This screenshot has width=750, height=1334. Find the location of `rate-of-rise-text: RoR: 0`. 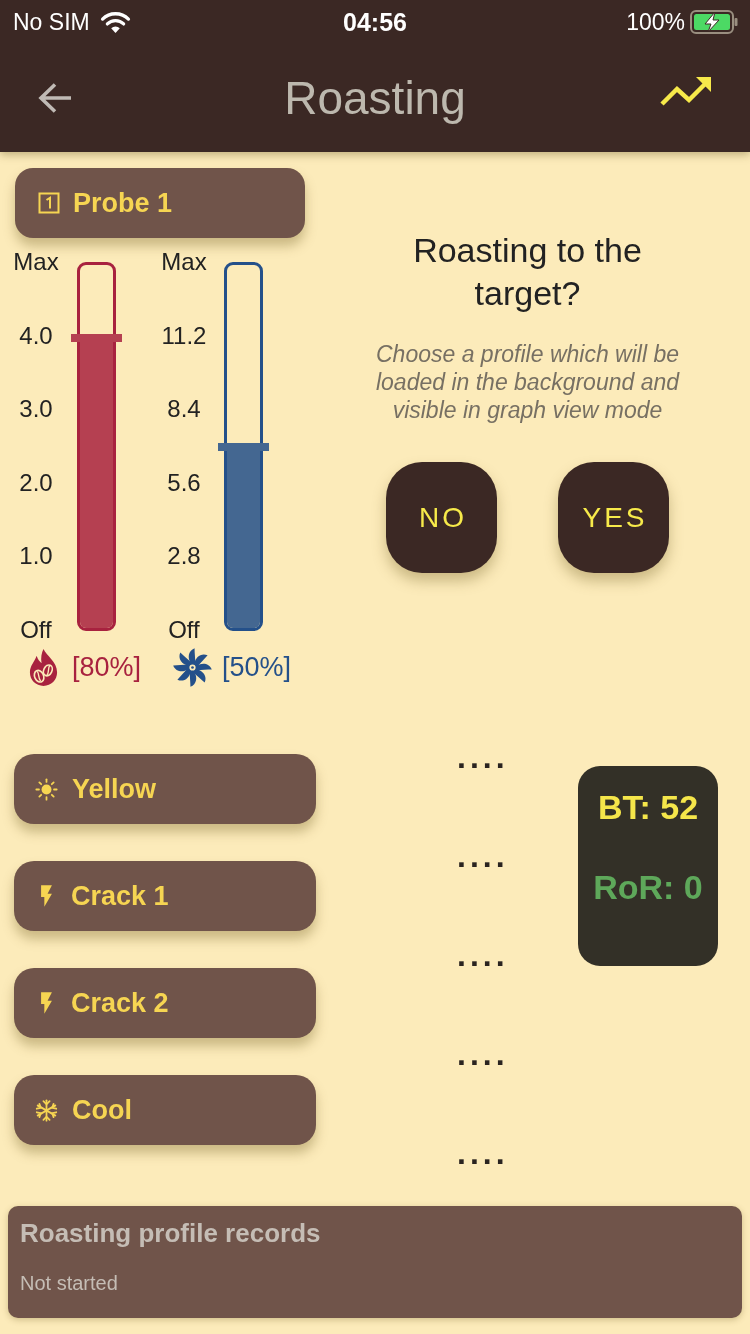

rate-of-rise-text: RoR: 0 is located at coordinates (648, 887).